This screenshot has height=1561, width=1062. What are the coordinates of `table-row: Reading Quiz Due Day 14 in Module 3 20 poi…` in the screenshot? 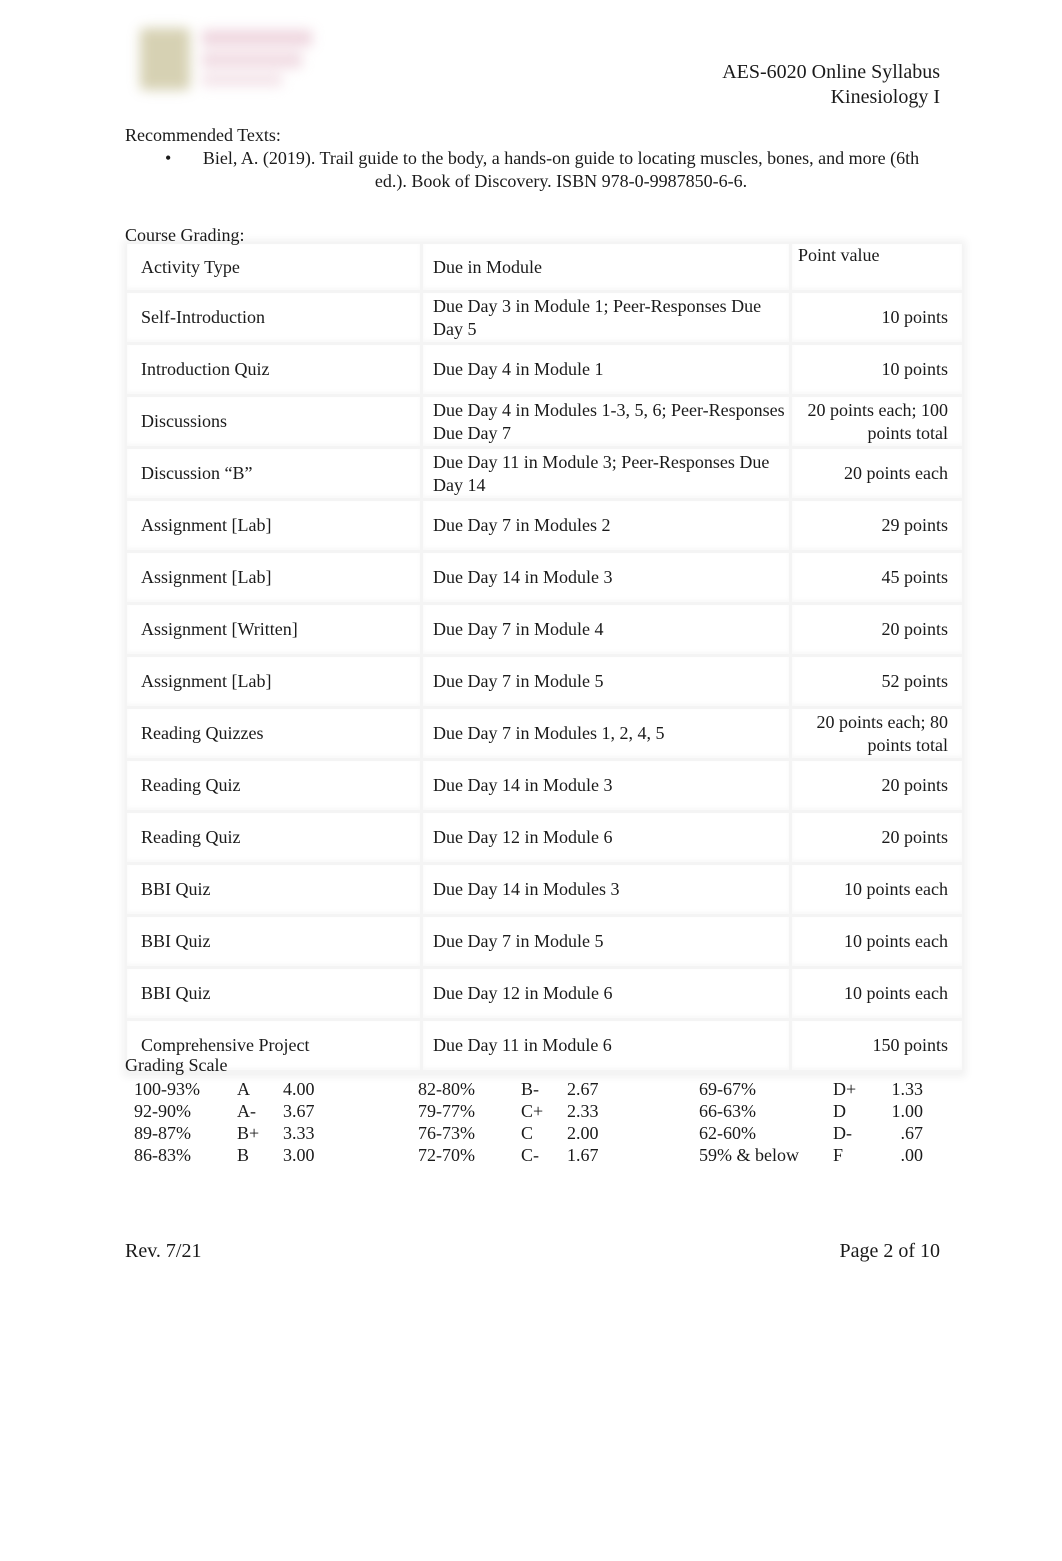 It's located at (544, 787).